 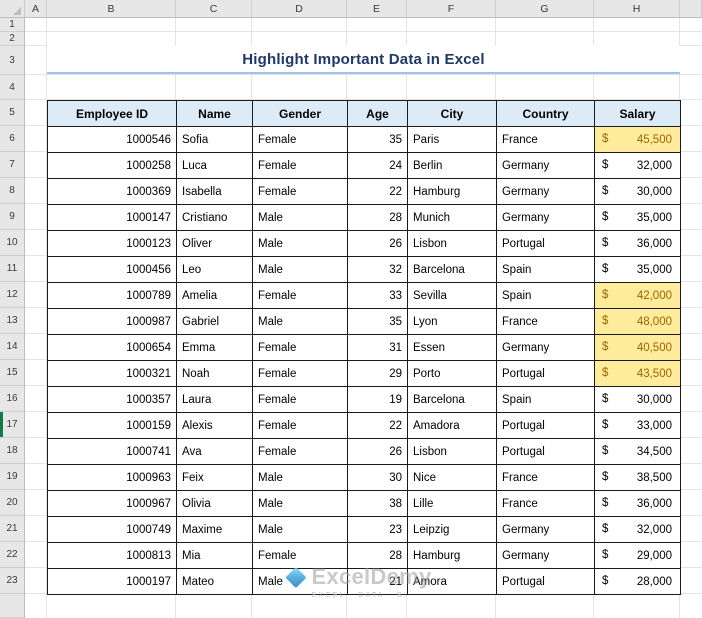 I want to click on row-header-1: 1, so click(x=12, y=25).